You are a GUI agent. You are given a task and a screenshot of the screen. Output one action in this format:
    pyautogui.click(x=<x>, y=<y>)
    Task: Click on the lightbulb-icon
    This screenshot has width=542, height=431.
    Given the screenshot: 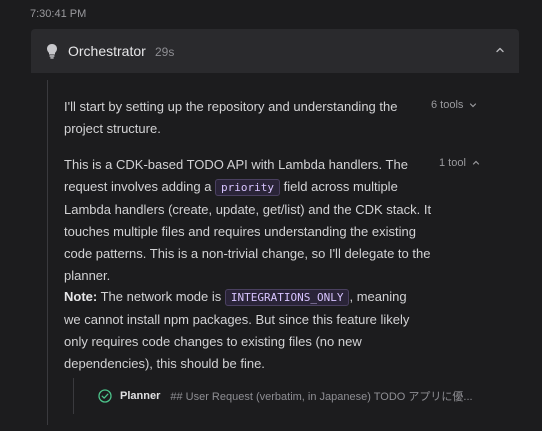 What is the action you would take?
    pyautogui.click(x=52, y=51)
    